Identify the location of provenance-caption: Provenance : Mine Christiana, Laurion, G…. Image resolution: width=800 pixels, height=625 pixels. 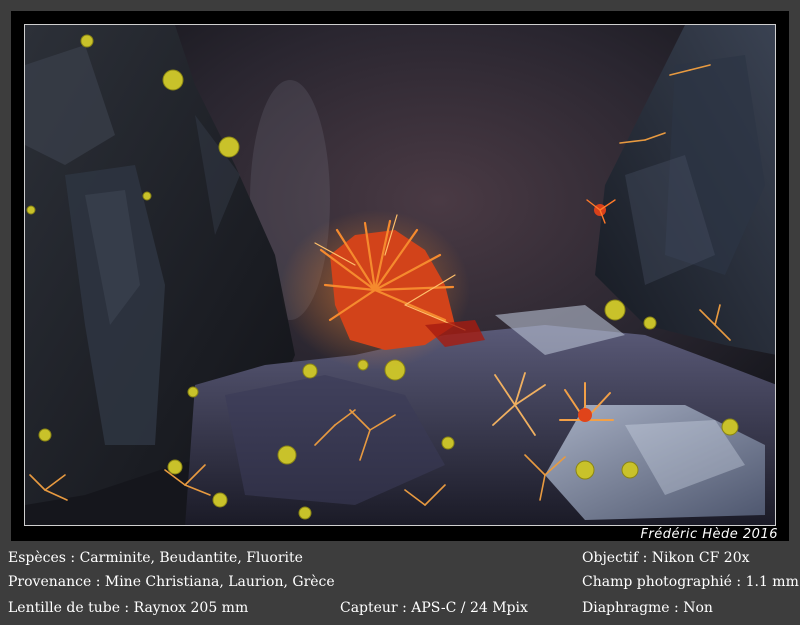
(171, 582).